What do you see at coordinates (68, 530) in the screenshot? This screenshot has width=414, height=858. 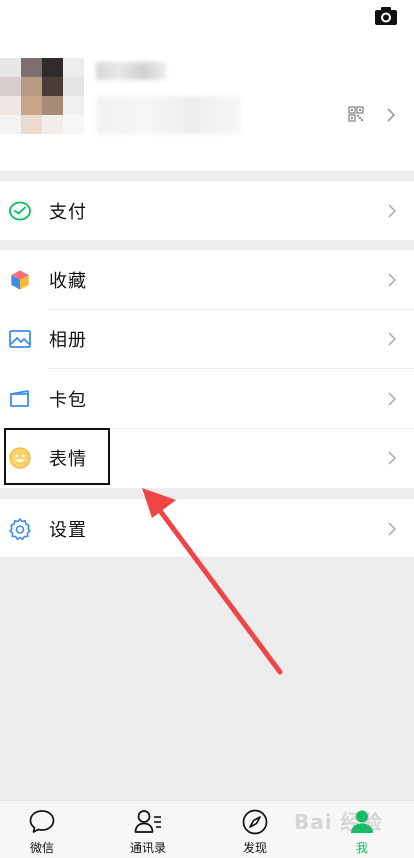 I see `menu-item-label: 设置` at bounding box center [68, 530].